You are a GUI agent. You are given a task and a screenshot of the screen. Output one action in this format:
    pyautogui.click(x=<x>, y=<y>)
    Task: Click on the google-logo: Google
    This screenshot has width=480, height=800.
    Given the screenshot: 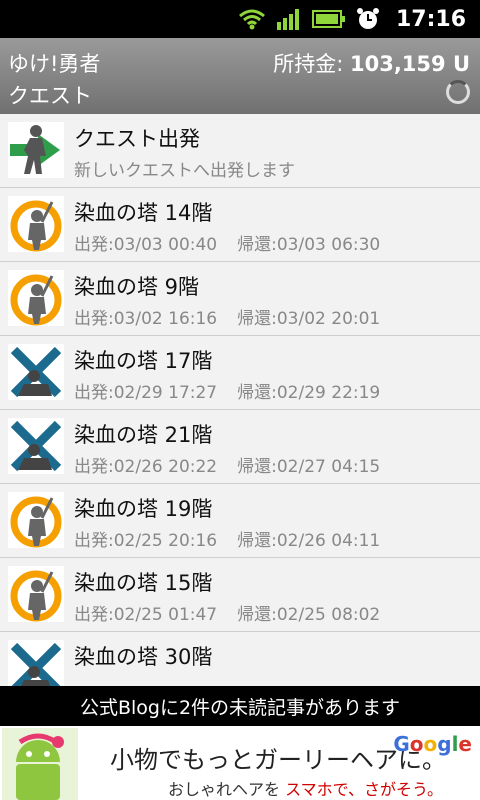 What is the action you would take?
    pyautogui.click(x=432, y=744)
    